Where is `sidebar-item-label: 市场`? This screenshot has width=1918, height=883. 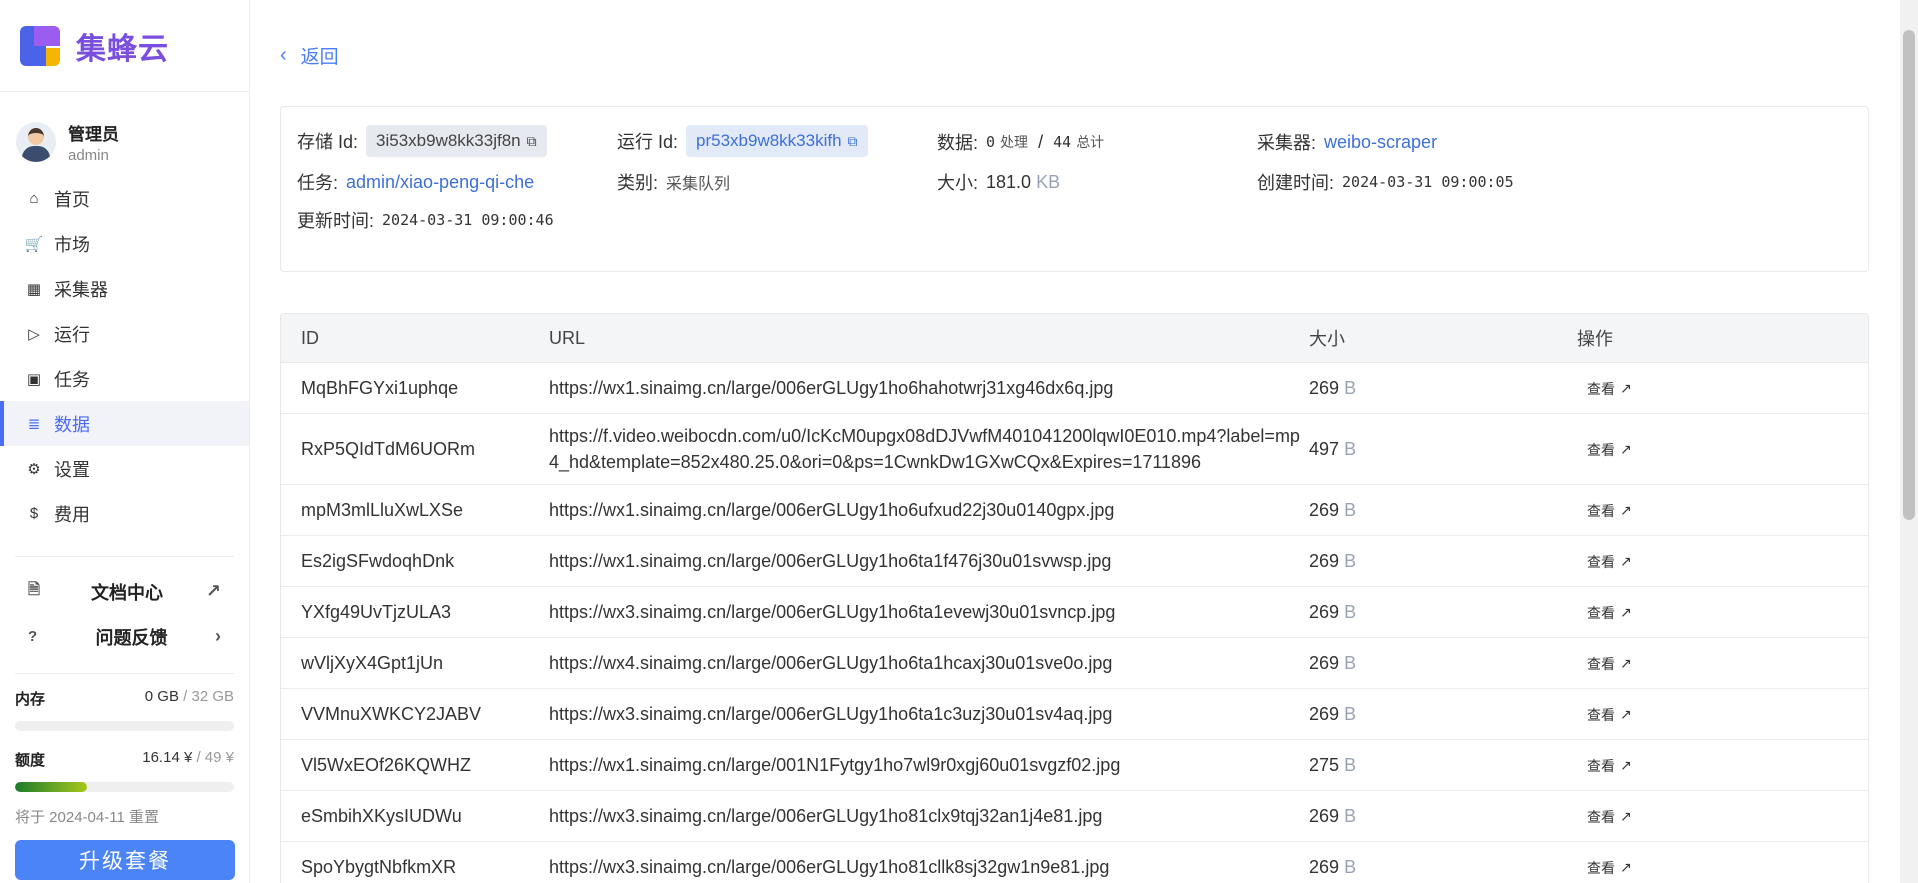
sidebar-item-label: 市场 is located at coordinates (72, 244).